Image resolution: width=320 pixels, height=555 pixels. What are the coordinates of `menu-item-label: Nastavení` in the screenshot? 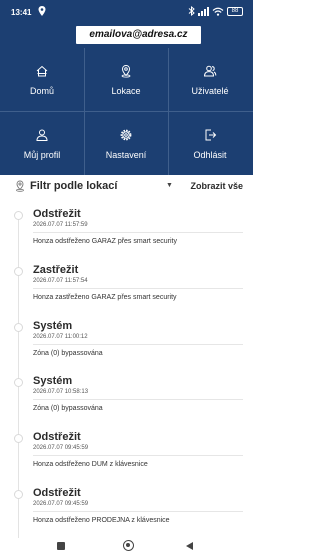 It's located at (126, 155).